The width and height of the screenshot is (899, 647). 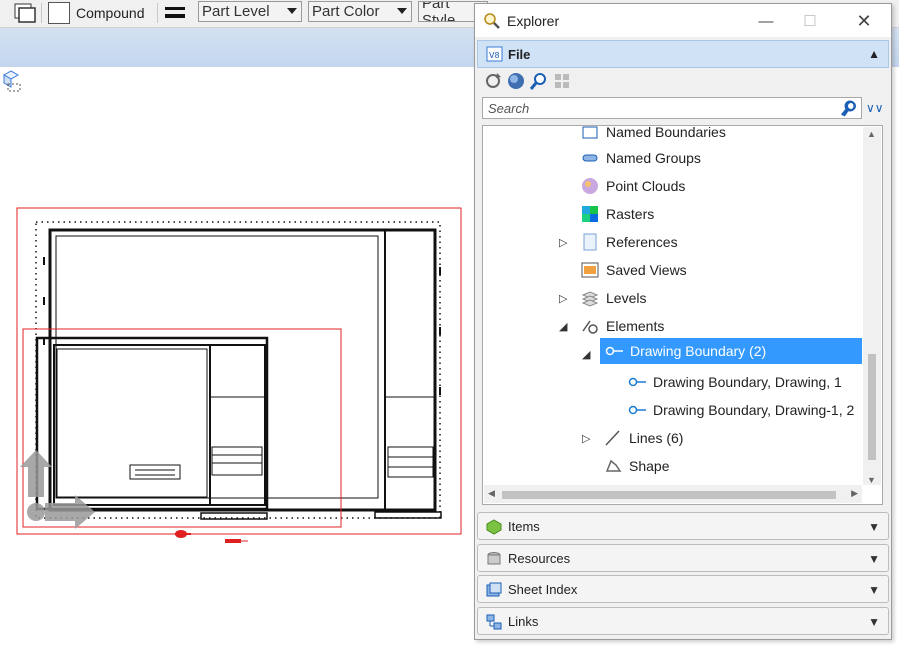 I want to click on tree-item-label: Elements, so click(x=635, y=326).